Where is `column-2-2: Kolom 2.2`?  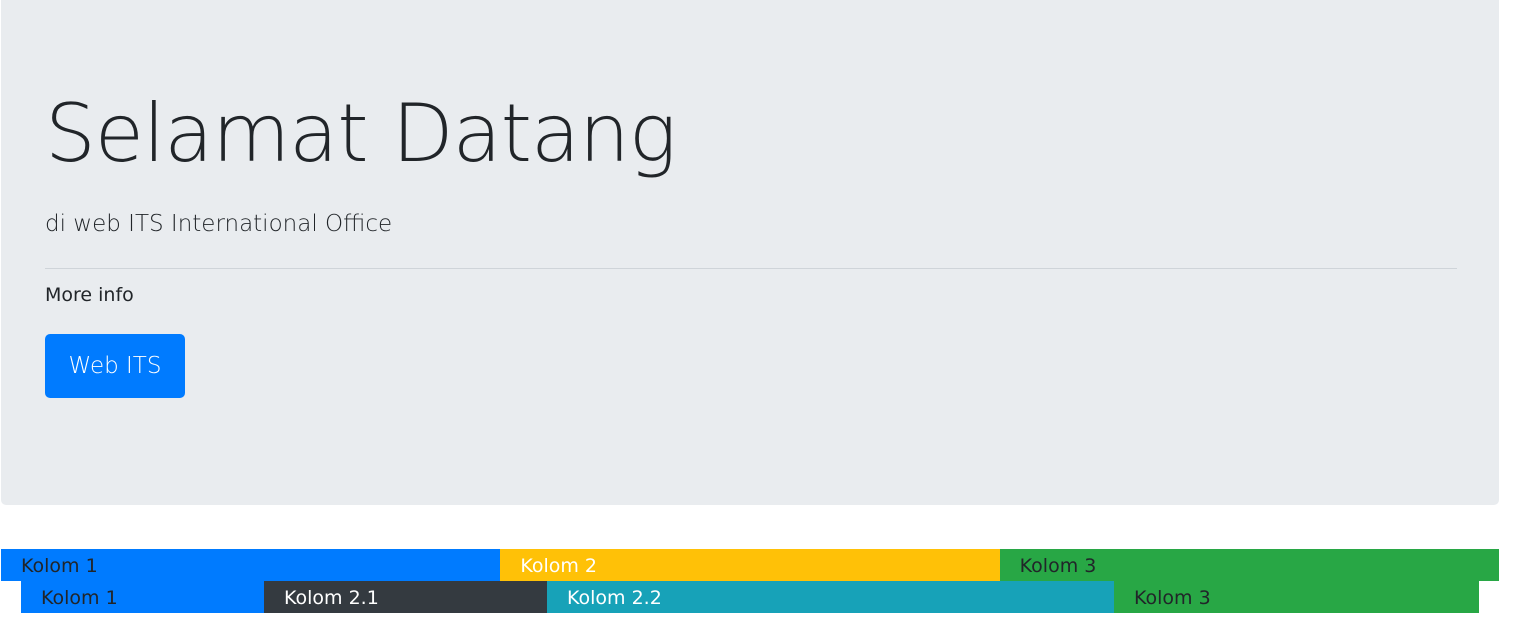
column-2-2: Kolom 2.2 is located at coordinates (830, 597).